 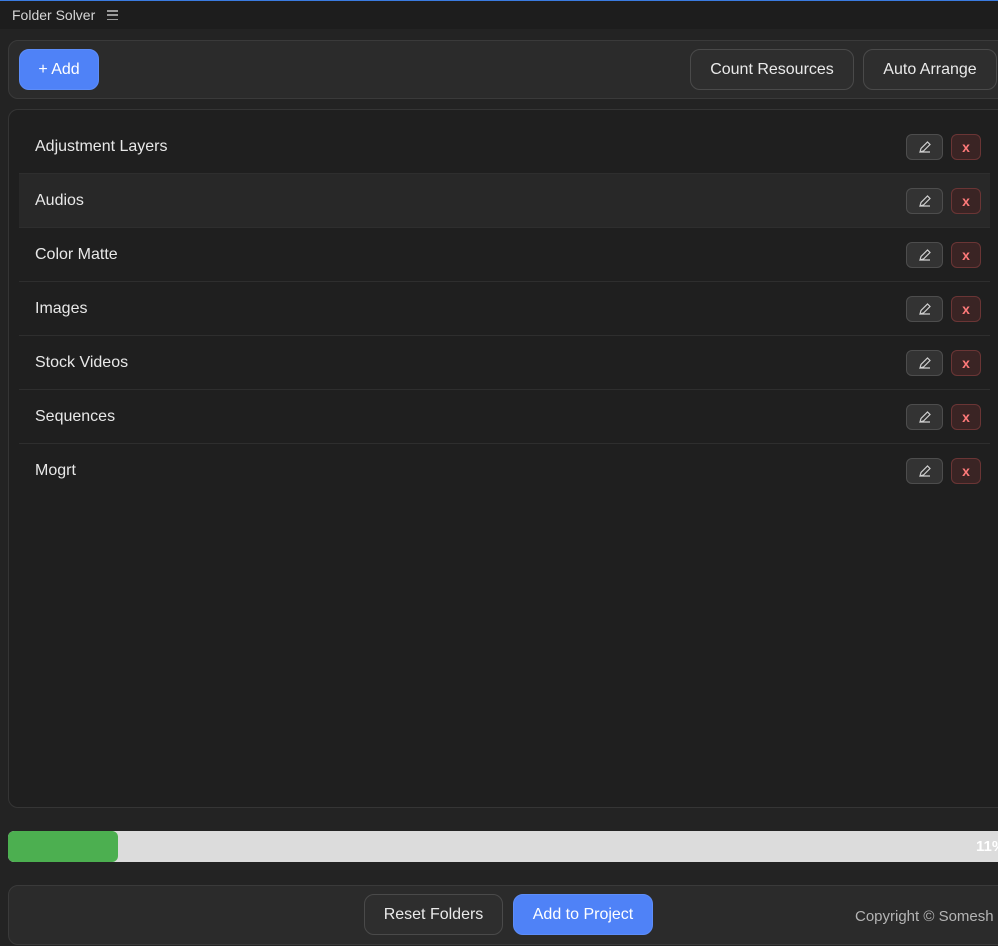 What do you see at coordinates (504, 201) in the screenshot?
I see `folder-row: Audios x` at bounding box center [504, 201].